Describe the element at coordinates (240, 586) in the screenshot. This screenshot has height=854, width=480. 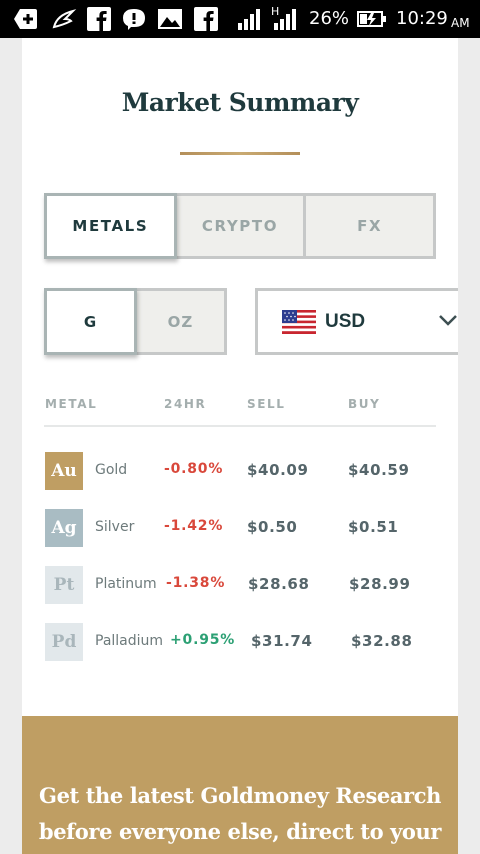
I see `table-row: Pt Platinum -1.38% $28.68 $28.99` at that location.